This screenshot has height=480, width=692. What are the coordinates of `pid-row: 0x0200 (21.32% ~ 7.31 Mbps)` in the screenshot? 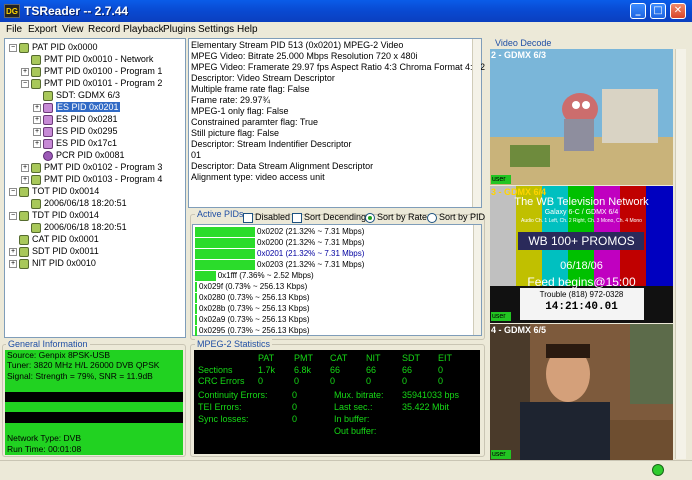 It's located at (279, 243).